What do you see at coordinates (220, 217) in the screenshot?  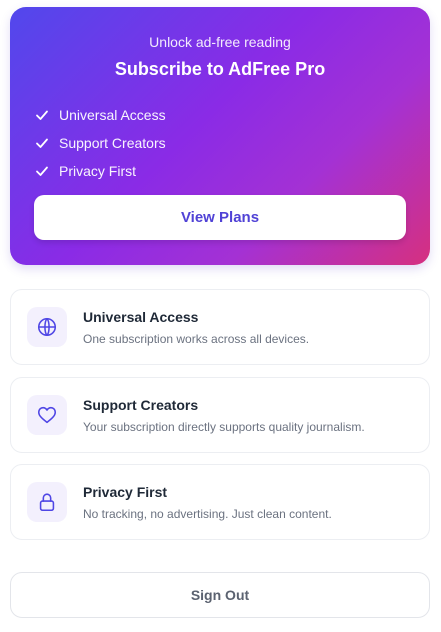 I see `view-plans-button: View Plans` at bounding box center [220, 217].